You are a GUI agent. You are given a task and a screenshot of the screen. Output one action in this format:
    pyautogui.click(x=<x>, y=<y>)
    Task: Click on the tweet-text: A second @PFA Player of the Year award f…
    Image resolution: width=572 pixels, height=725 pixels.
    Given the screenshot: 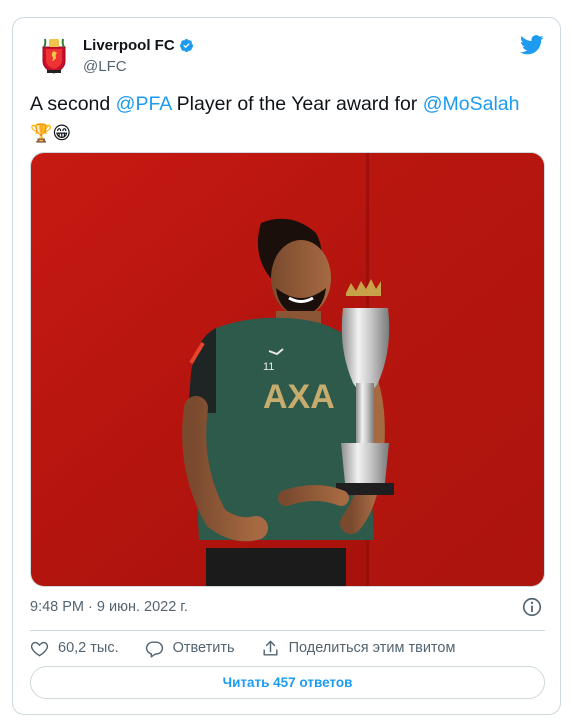 What is the action you would take?
    pyautogui.click(x=287, y=118)
    